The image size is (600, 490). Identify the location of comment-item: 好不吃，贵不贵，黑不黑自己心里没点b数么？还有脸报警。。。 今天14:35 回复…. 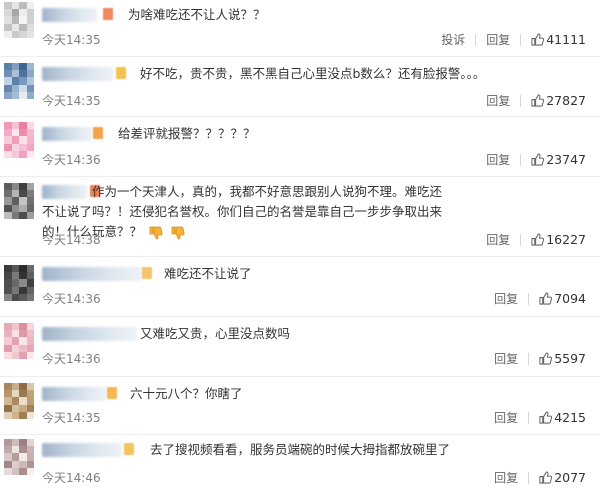
(300, 87).